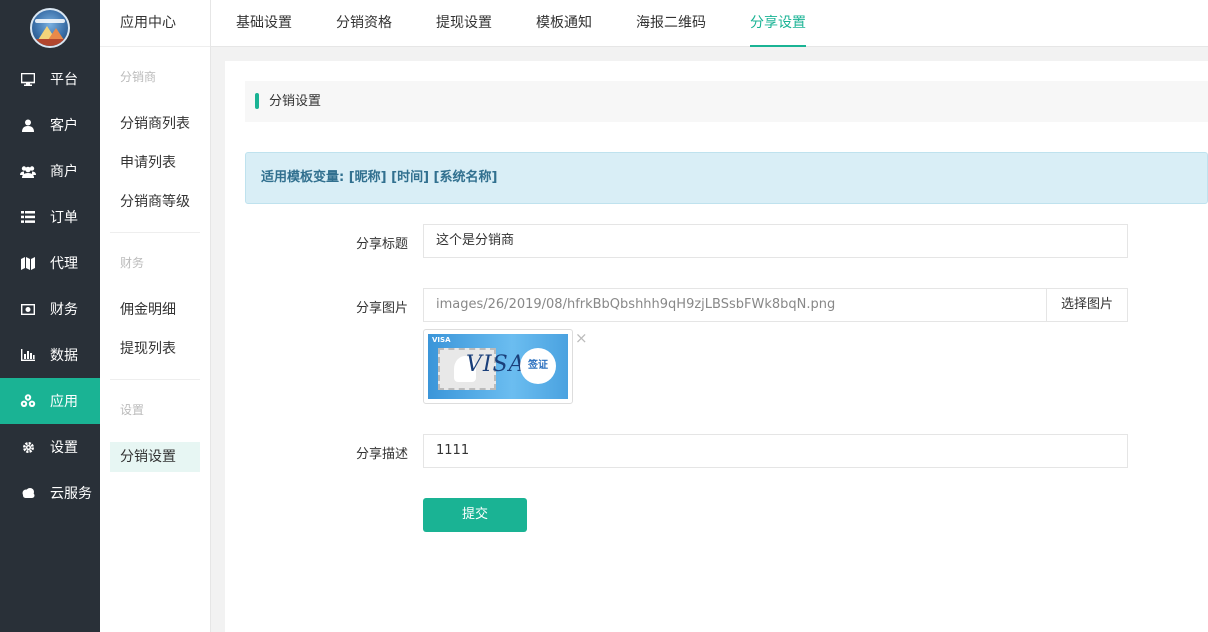  I want to click on users-icon, so click(28, 171).